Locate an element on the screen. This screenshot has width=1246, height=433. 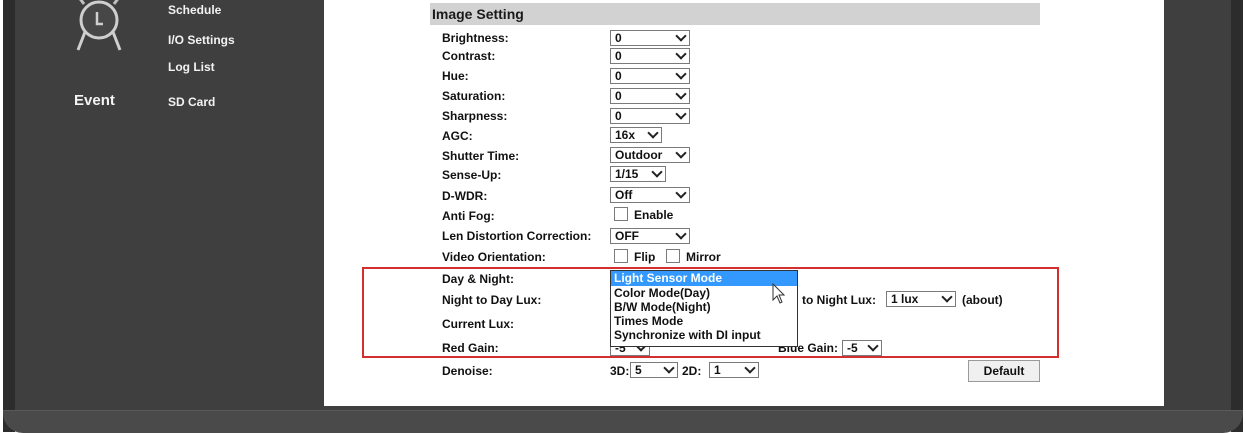
brightness-label: Brightness: is located at coordinates (475, 38).